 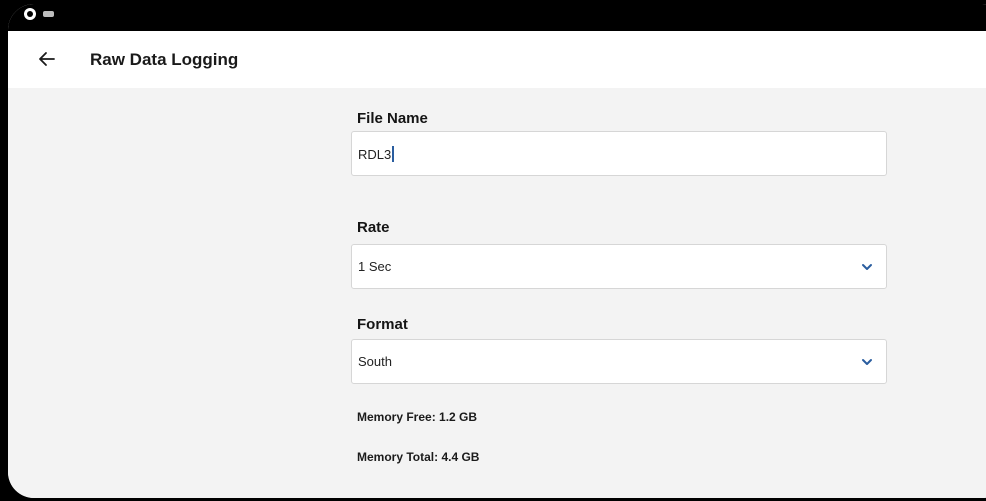 I want to click on format-selected-value: South, so click(x=375, y=361).